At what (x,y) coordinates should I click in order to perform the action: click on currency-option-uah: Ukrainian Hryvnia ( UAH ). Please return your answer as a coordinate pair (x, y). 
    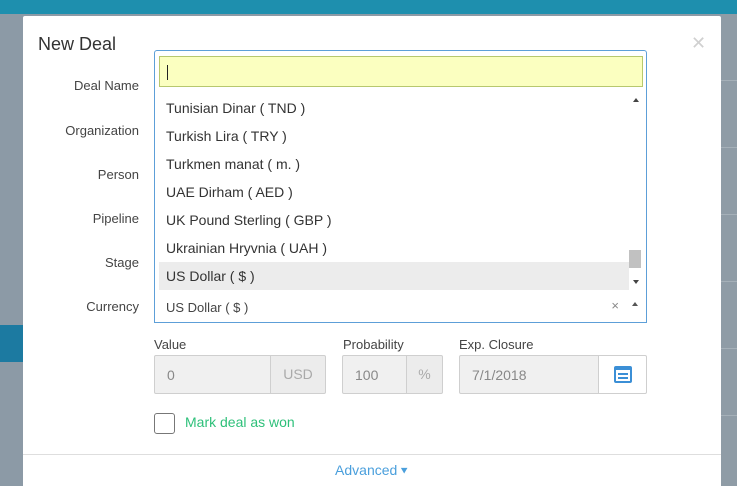
    Looking at the image, I should click on (394, 248).